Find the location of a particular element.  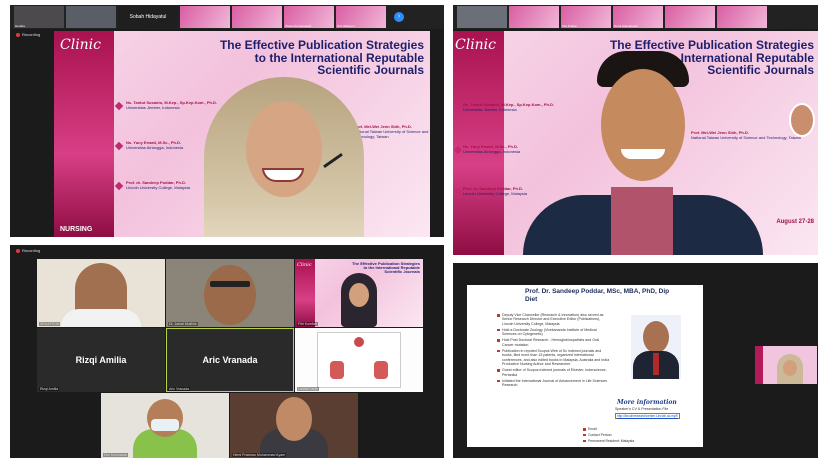

shirt is located at coordinates (642, 221).